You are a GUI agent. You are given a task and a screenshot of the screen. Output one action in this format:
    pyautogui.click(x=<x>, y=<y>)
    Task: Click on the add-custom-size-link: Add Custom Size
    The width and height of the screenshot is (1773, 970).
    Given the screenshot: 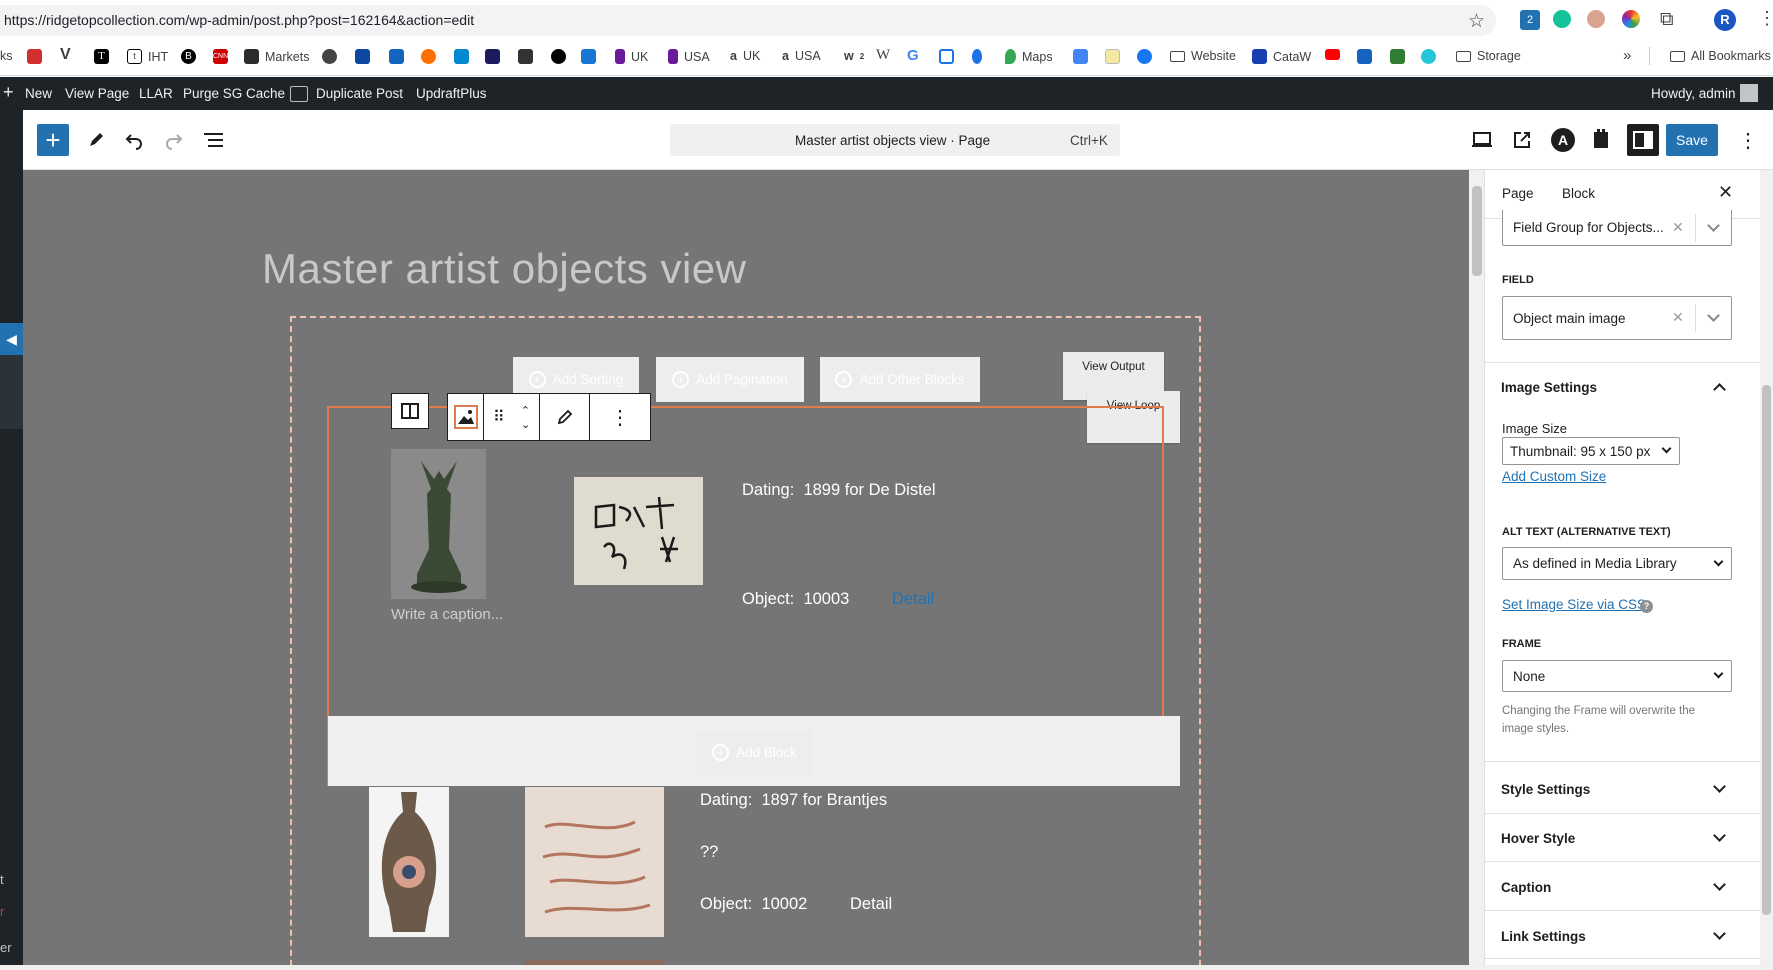 What is the action you would take?
    pyautogui.click(x=1554, y=476)
    